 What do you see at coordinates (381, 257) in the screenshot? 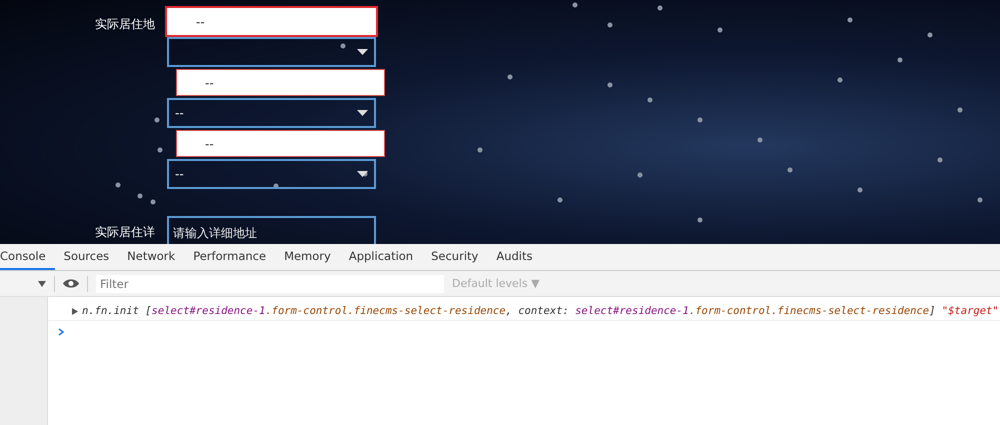
I see `devtools-tab: Application` at bounding box center [381, 257].